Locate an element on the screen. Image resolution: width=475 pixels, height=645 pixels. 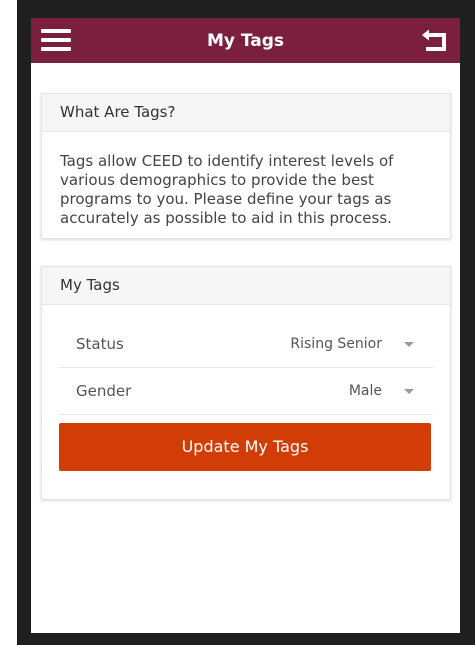
gender-label: Gender is located at coordinates (104, 391).